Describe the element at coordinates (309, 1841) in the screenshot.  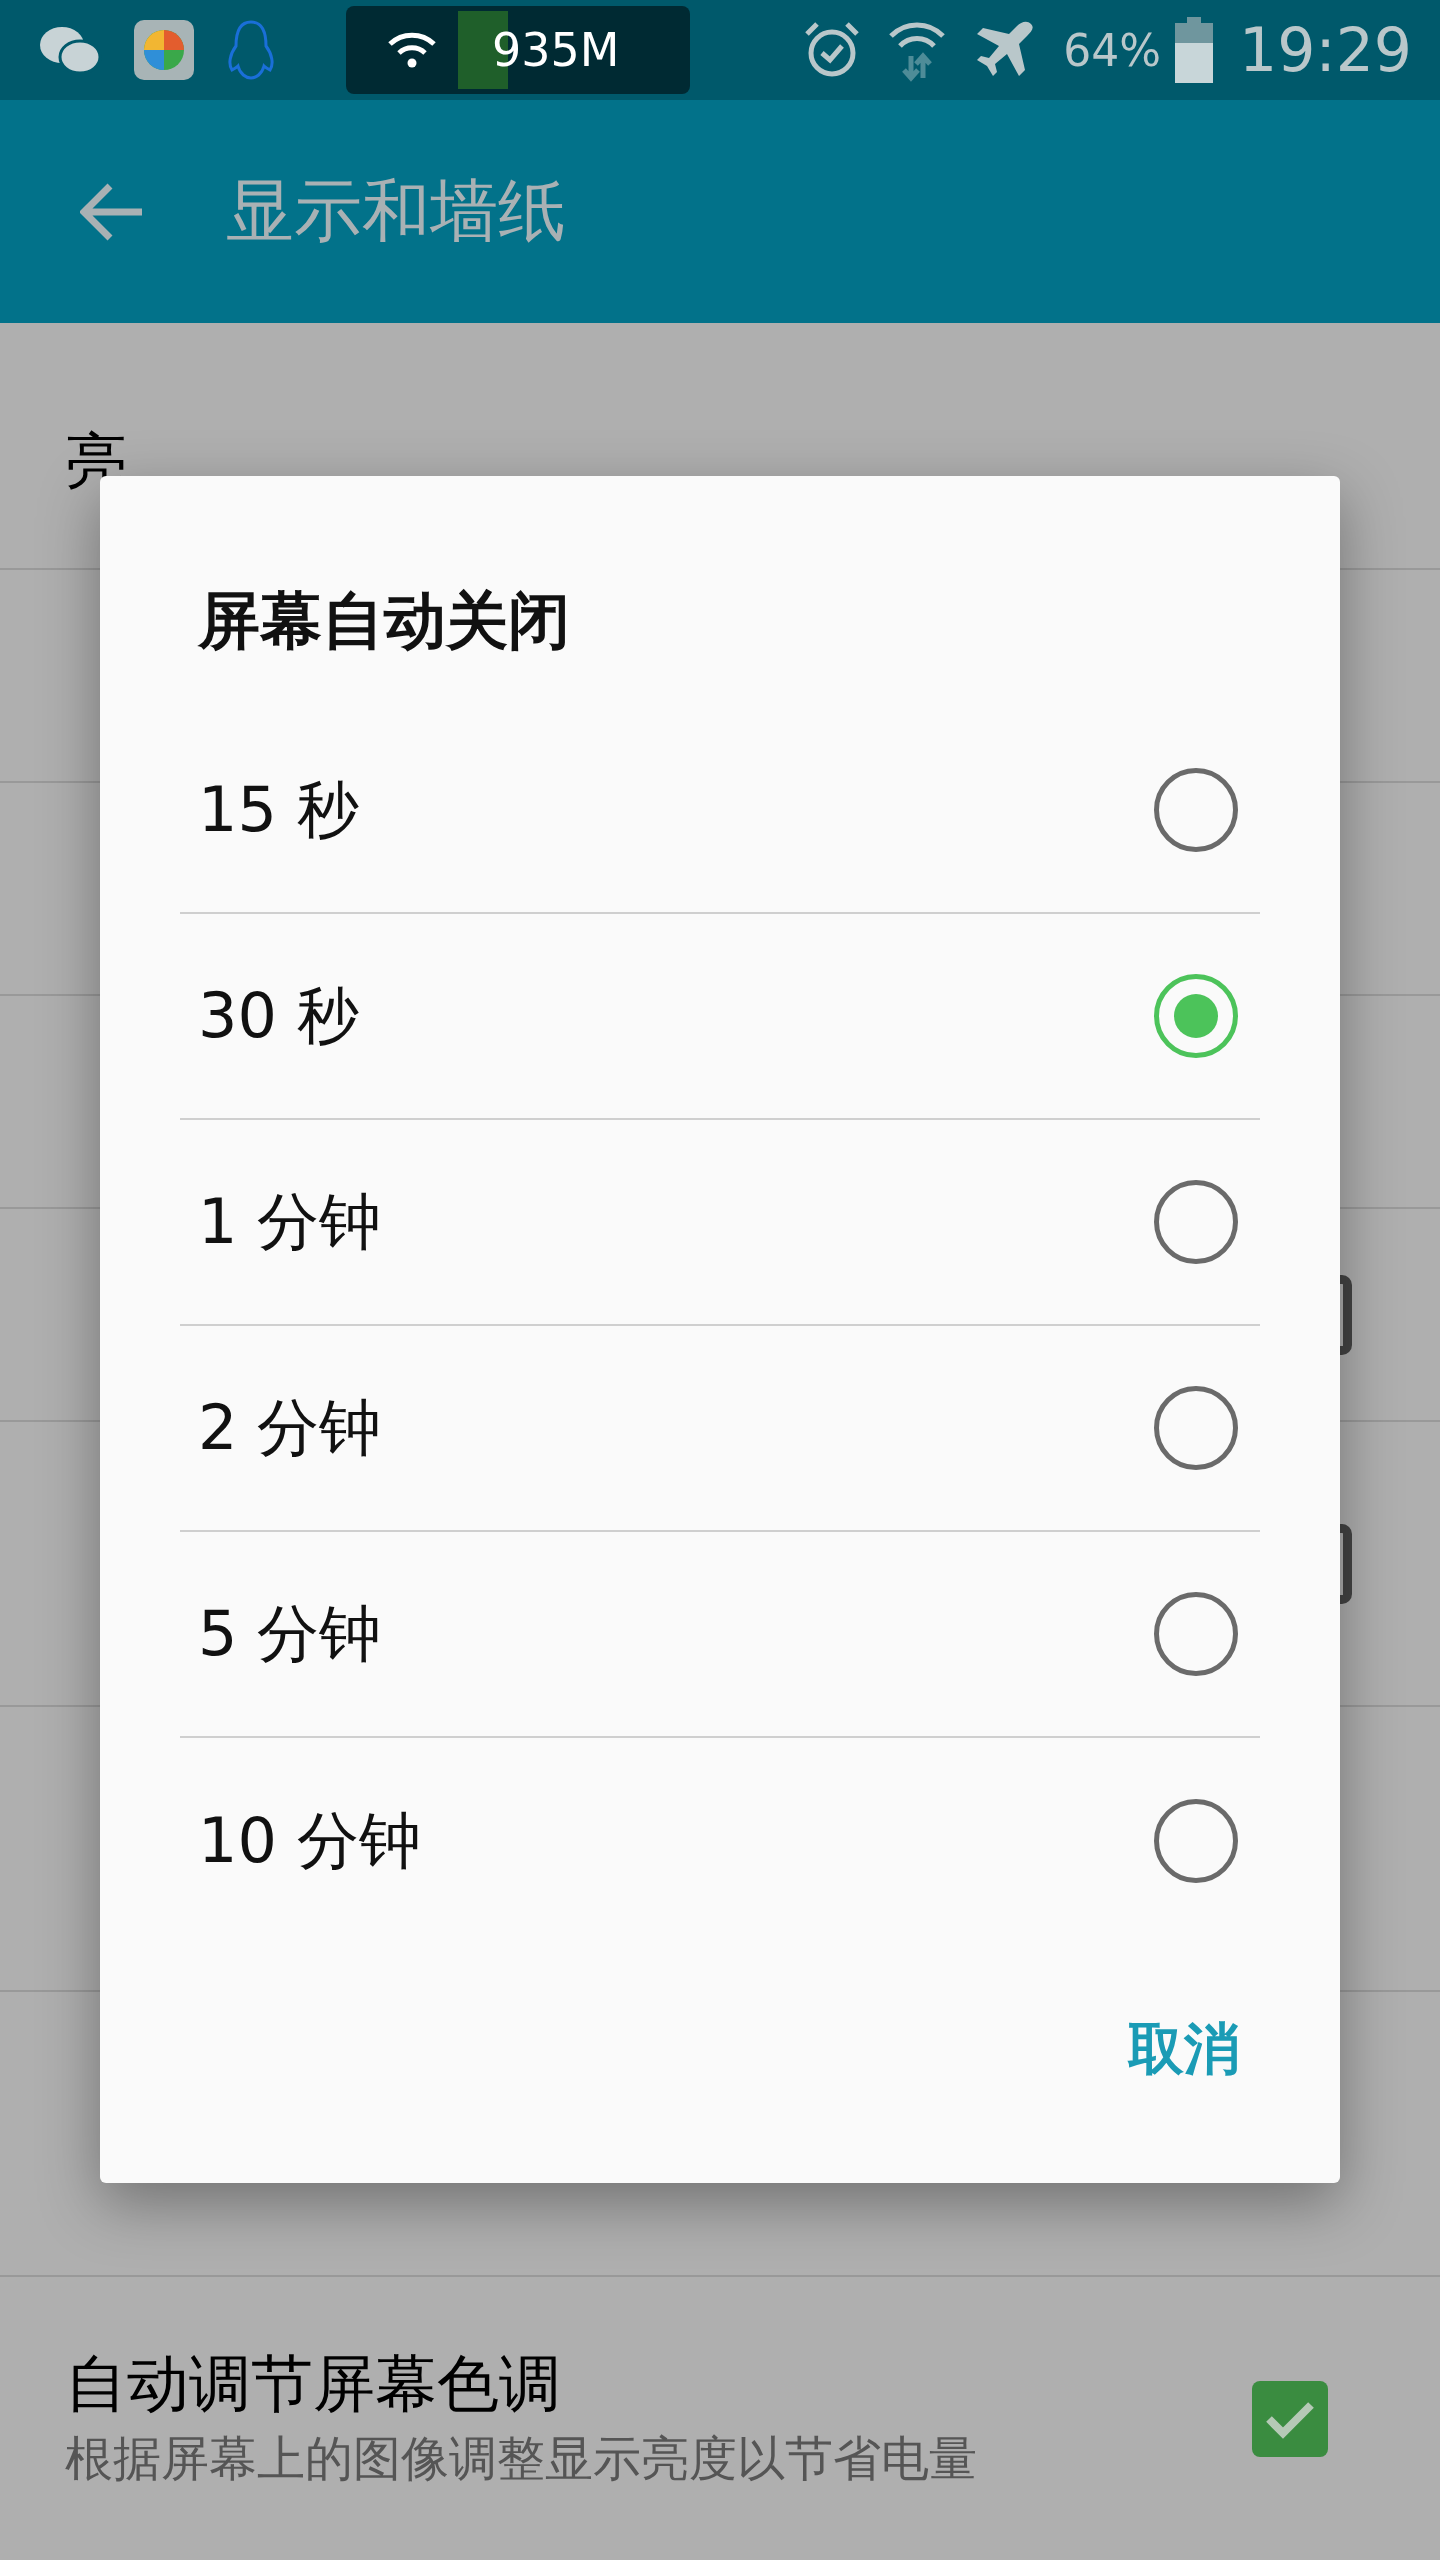
I see `option-label: 10 分钟` at that location.